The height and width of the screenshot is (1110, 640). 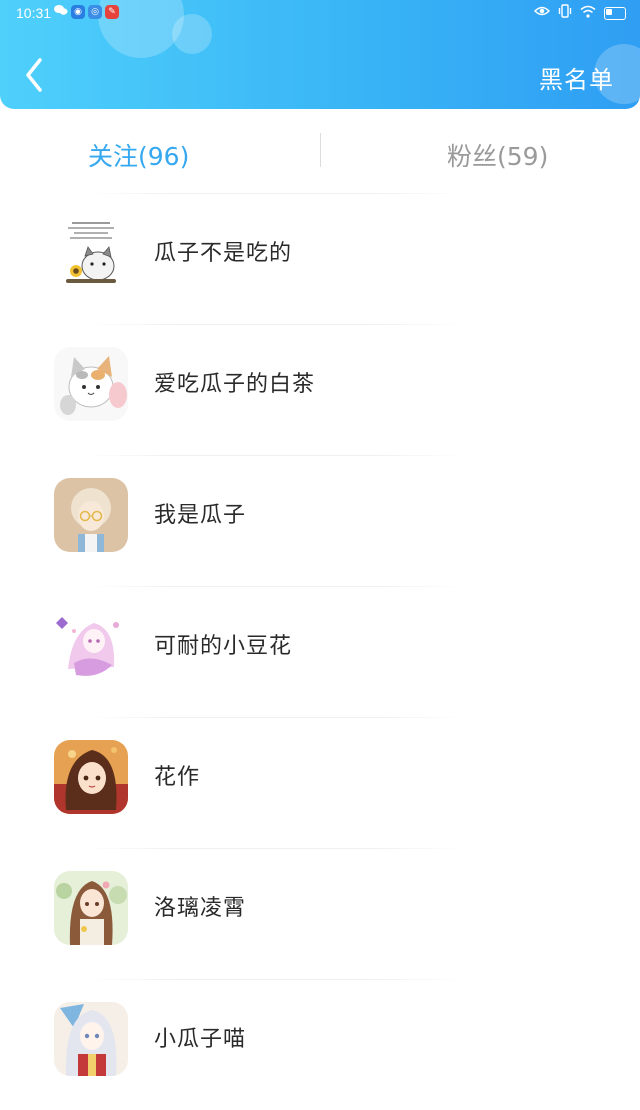 I want to click on user-name: 花作, so click(x=177, y=777).